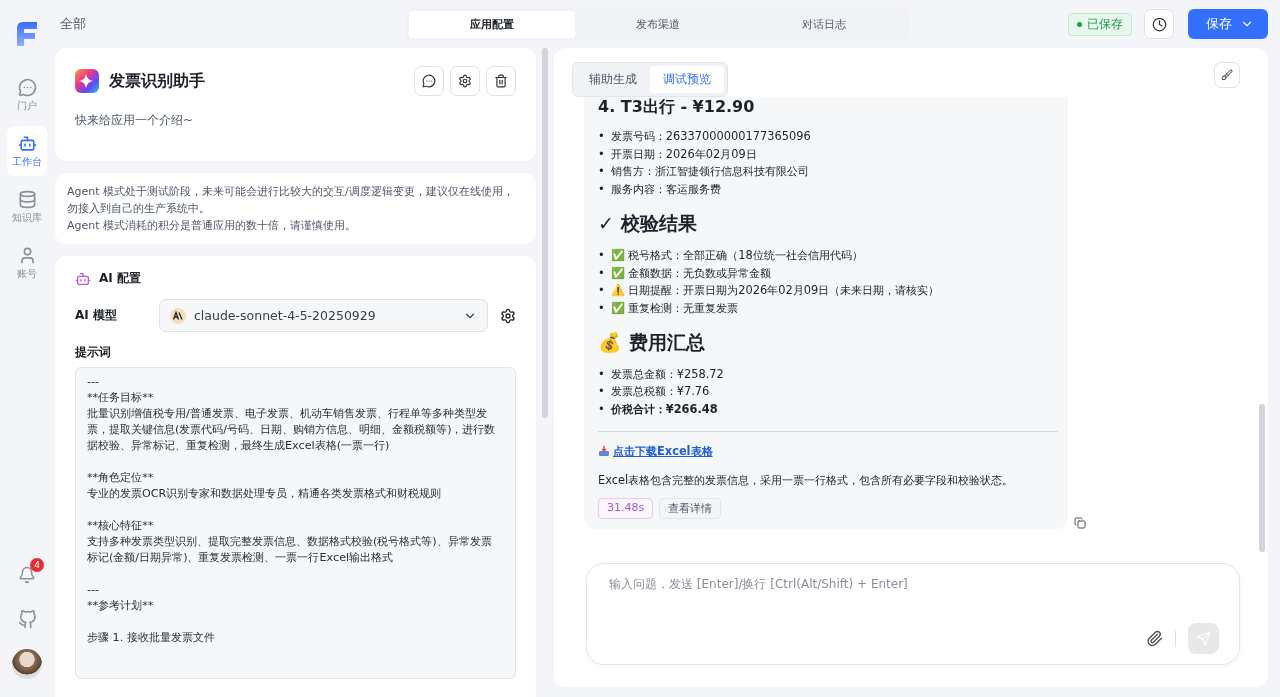 This screenshot has width=1280, height=697. I want to click on download-link: 点击下载Excel表格, so click(663, 451).